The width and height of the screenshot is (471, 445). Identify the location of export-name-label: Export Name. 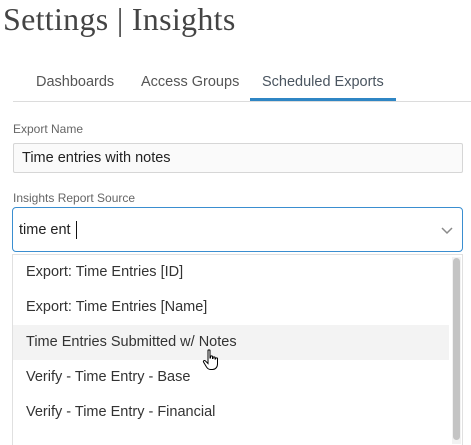
(48, 129).